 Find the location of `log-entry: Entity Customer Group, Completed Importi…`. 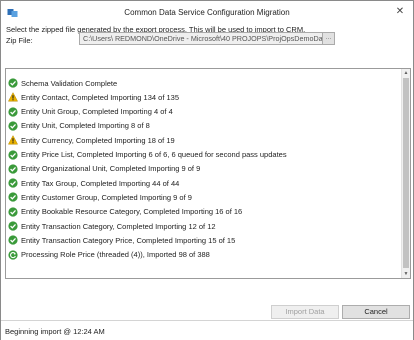

log-entry: Entity Customer Group, Completed Importi… is located at coordinates (100, 197).